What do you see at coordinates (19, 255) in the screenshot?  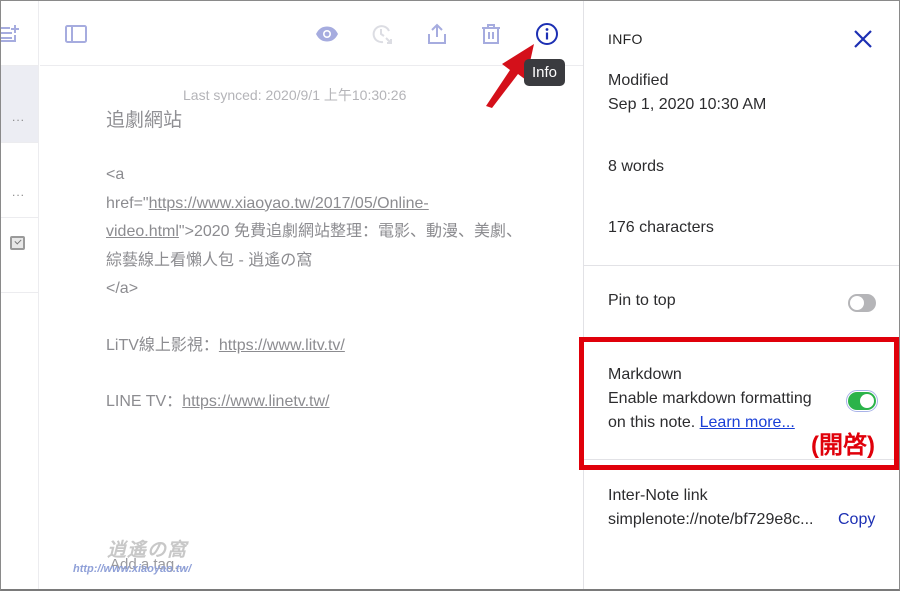 I see `note-list-item` at bounding box center [19, 255].